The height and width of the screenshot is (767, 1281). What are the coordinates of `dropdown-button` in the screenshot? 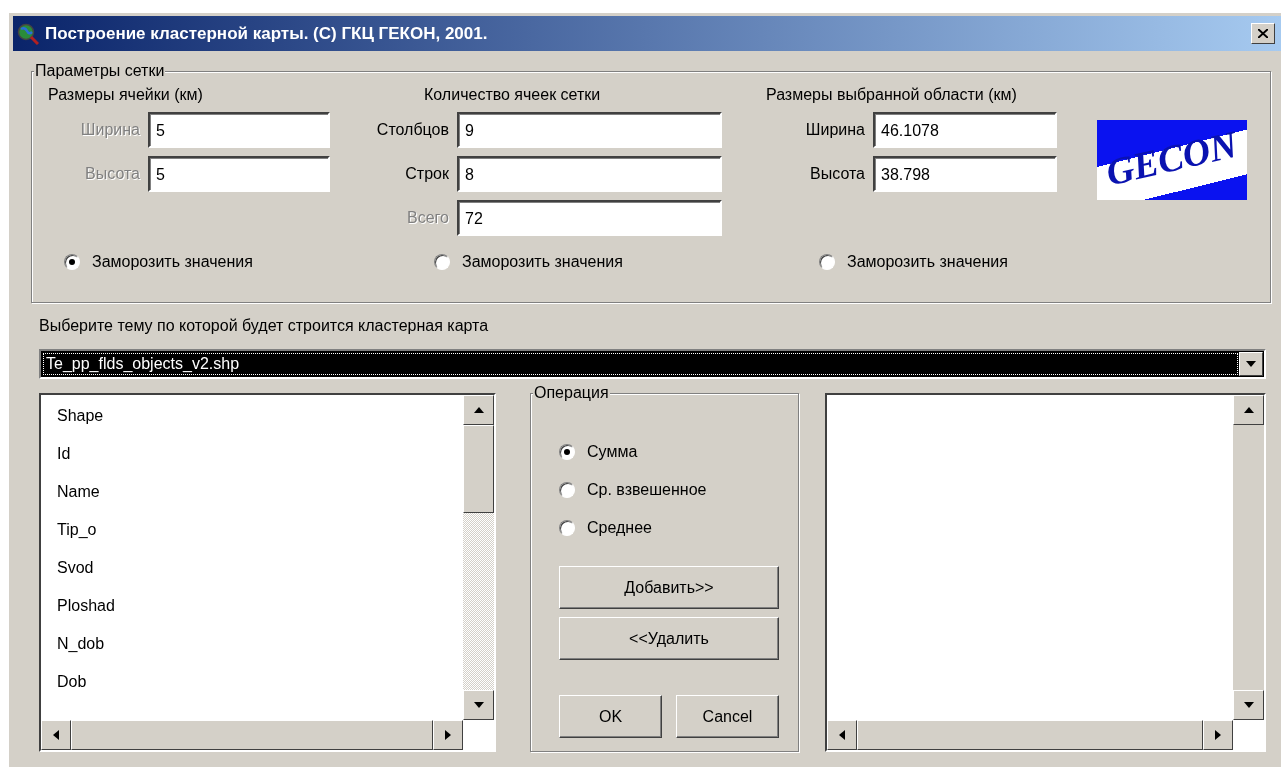 It's located at (1251, 364).